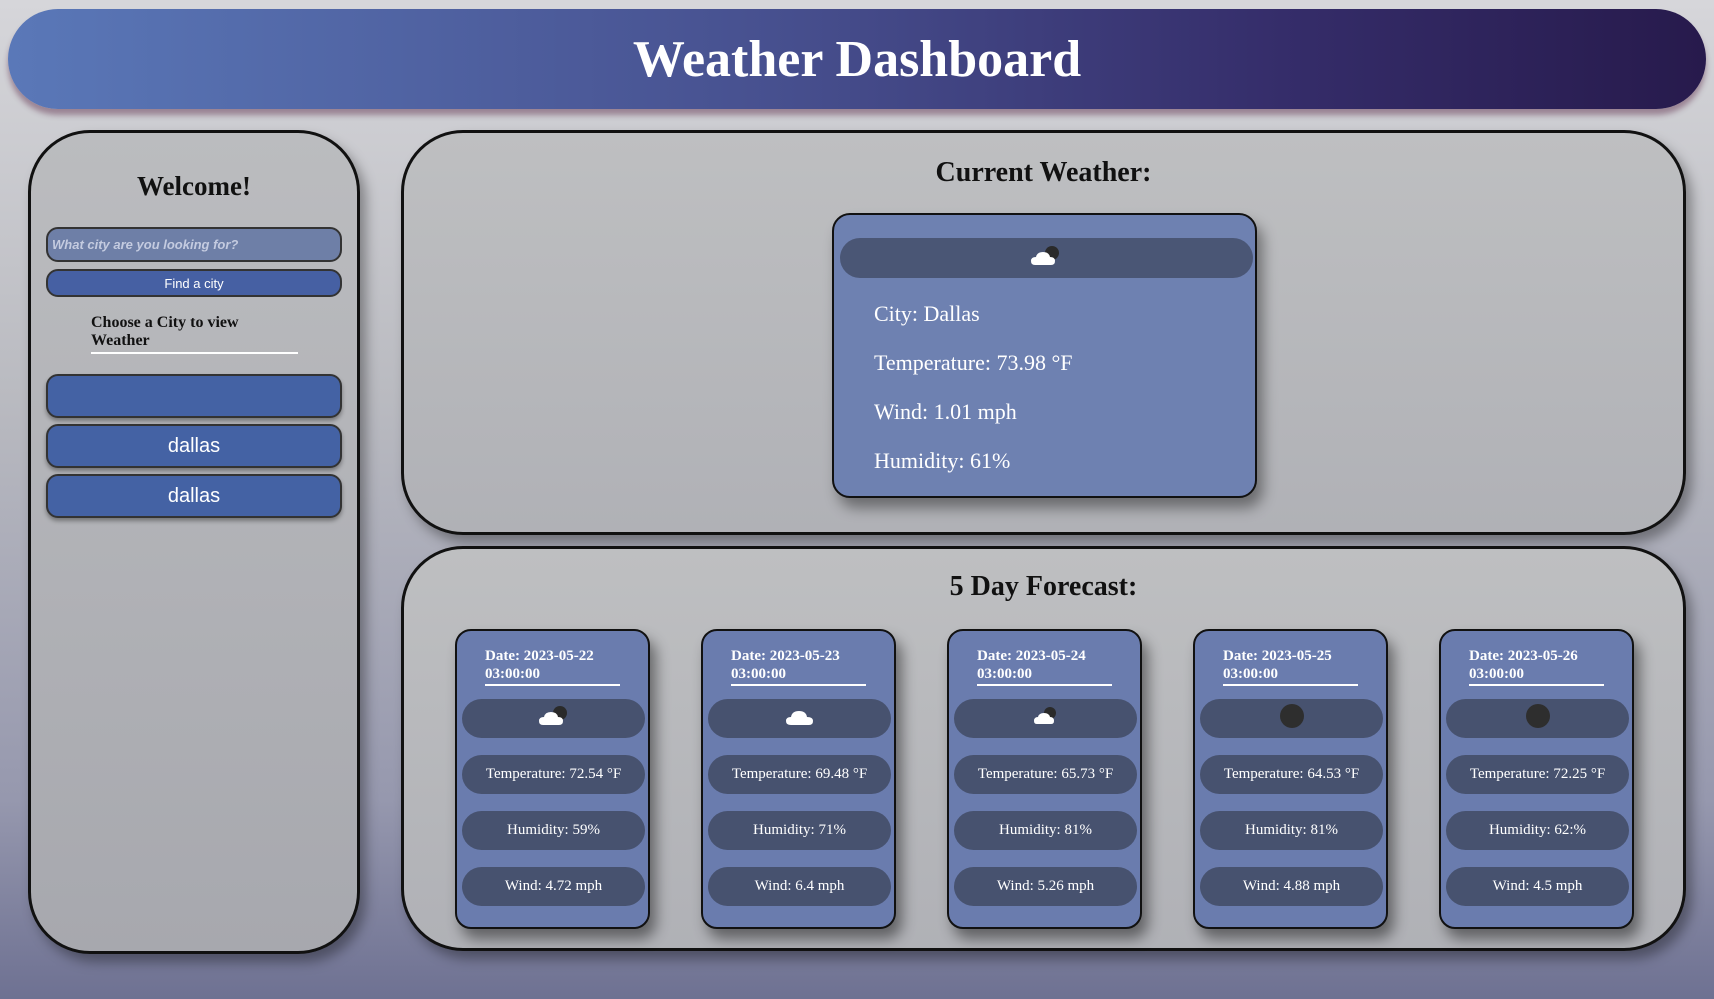 The image size is (1714, 999). Describe the element at coordinates (1537, 830) in the screenshot. I see `forecast-humidity: Humidity: 62:%` at that location.